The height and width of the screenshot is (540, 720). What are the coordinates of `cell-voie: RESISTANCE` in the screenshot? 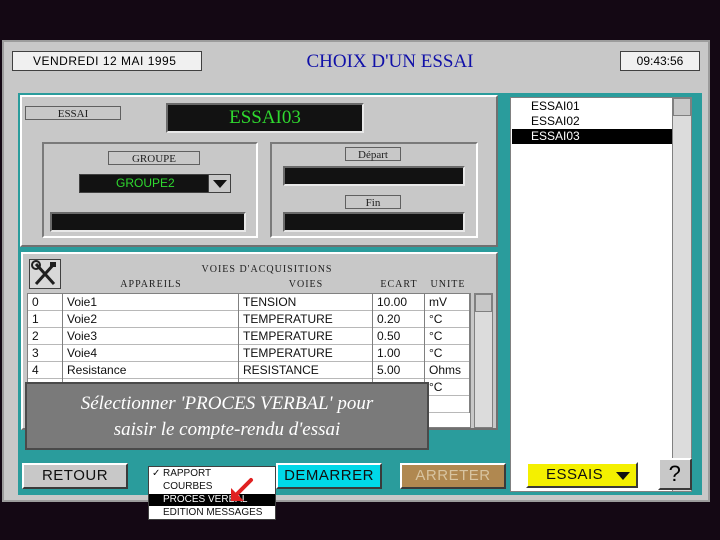 It's located at (306, 370).